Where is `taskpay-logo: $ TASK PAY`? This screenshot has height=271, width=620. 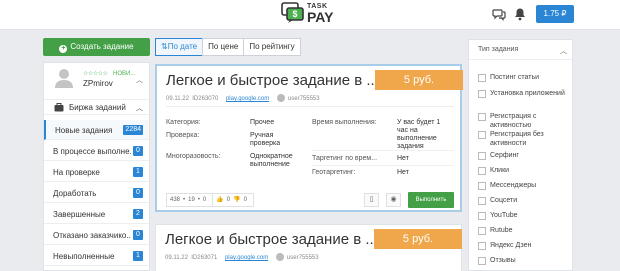 taskpay-logo: $ TASK PAY is located at coordinates (309, 14).